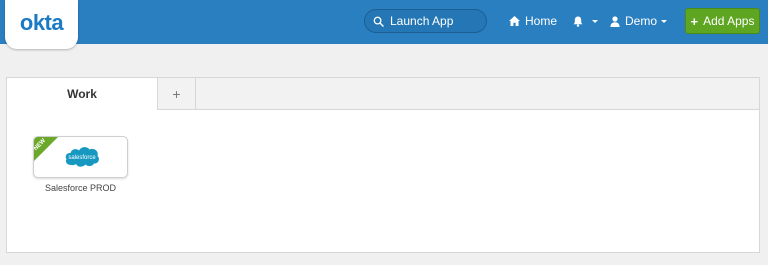  Describe the element at coordinates (378, 21) in the screenshot. I see `search-icon` at that location.